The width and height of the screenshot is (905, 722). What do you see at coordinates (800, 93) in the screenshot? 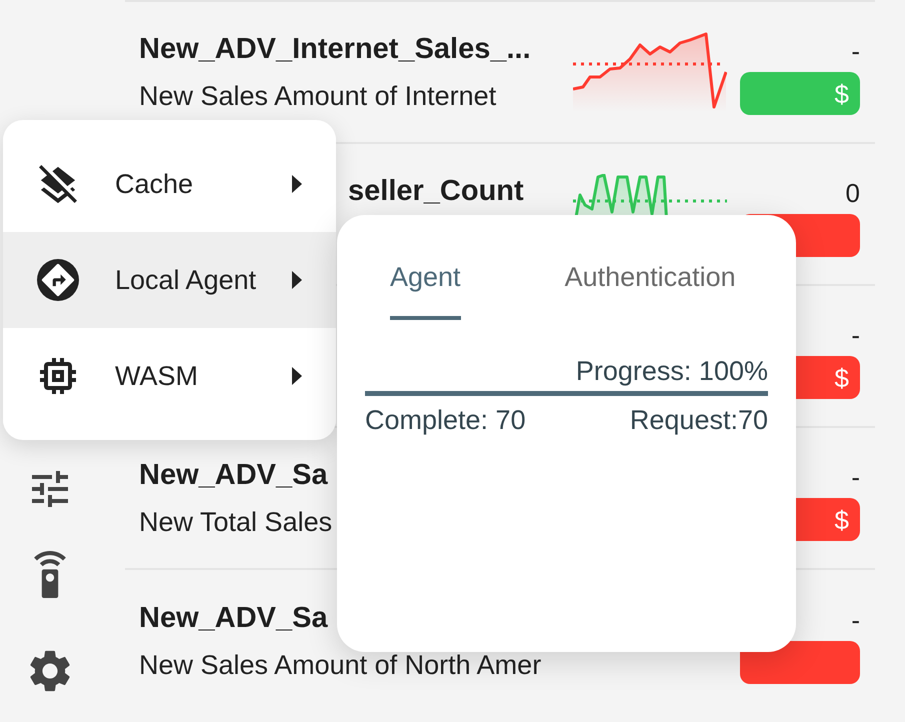
I see `status-badge: $` at bounding box center [800, 93].